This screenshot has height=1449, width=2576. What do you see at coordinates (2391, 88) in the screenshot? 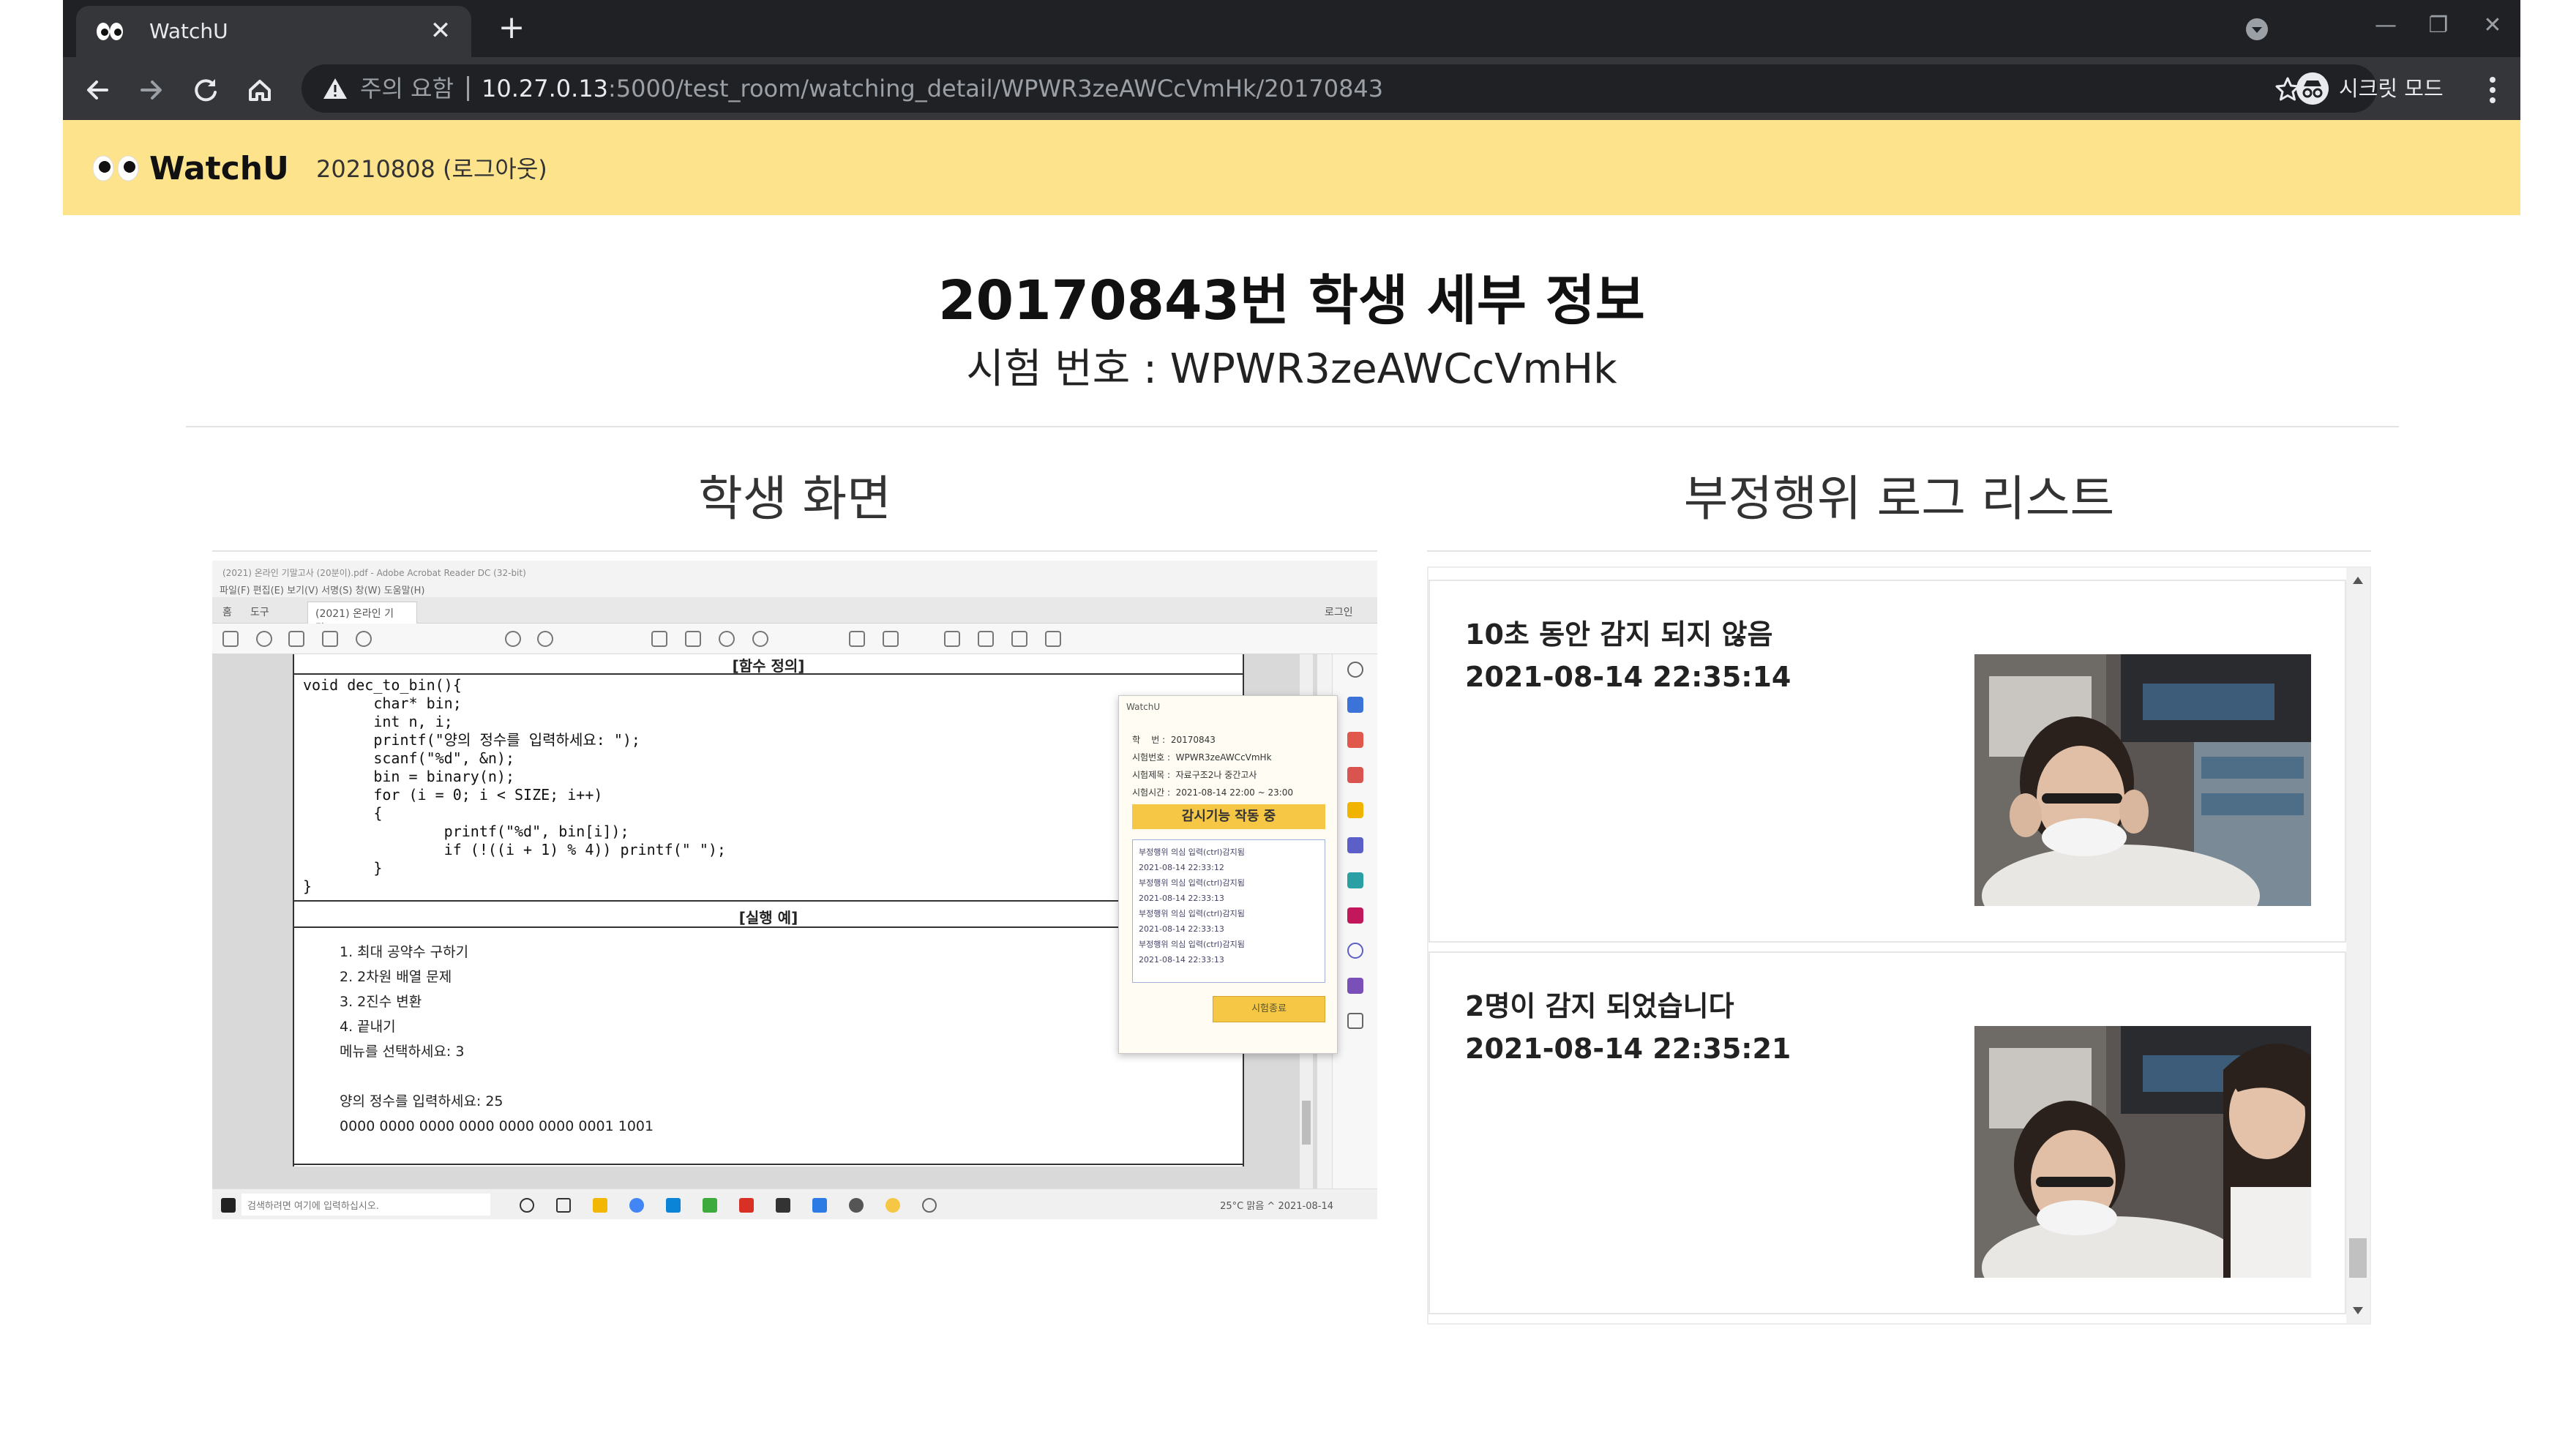
I see `incognito-label: 시크릿 모드` at bounding box center [2391, 88].